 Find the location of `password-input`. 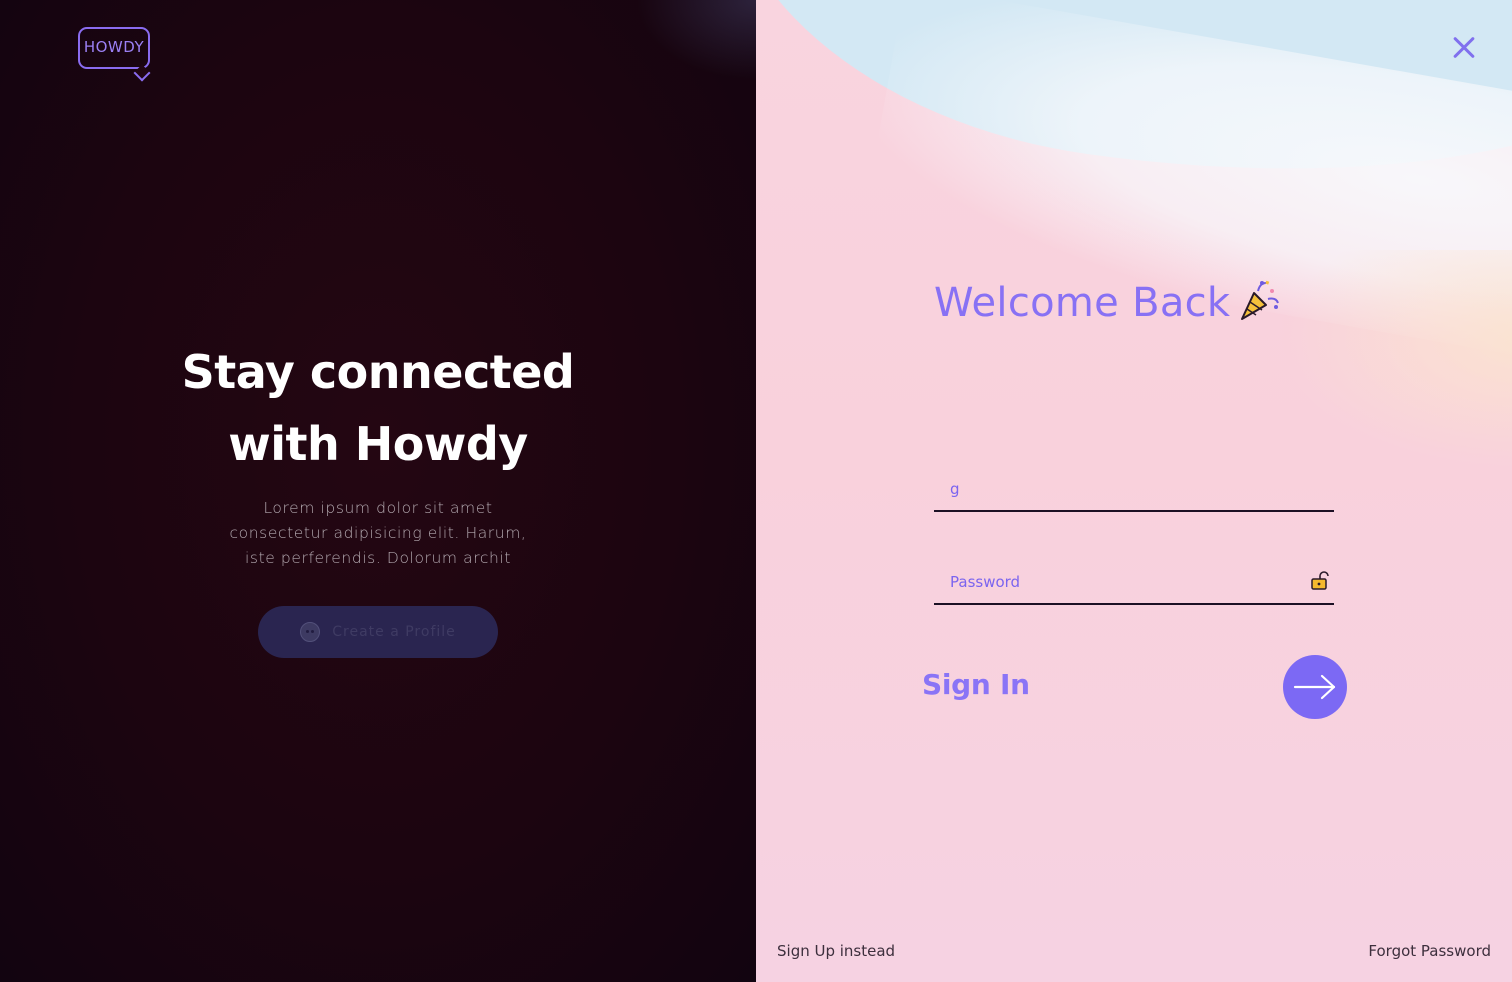

password-input is located at coordinates (1122, 582).